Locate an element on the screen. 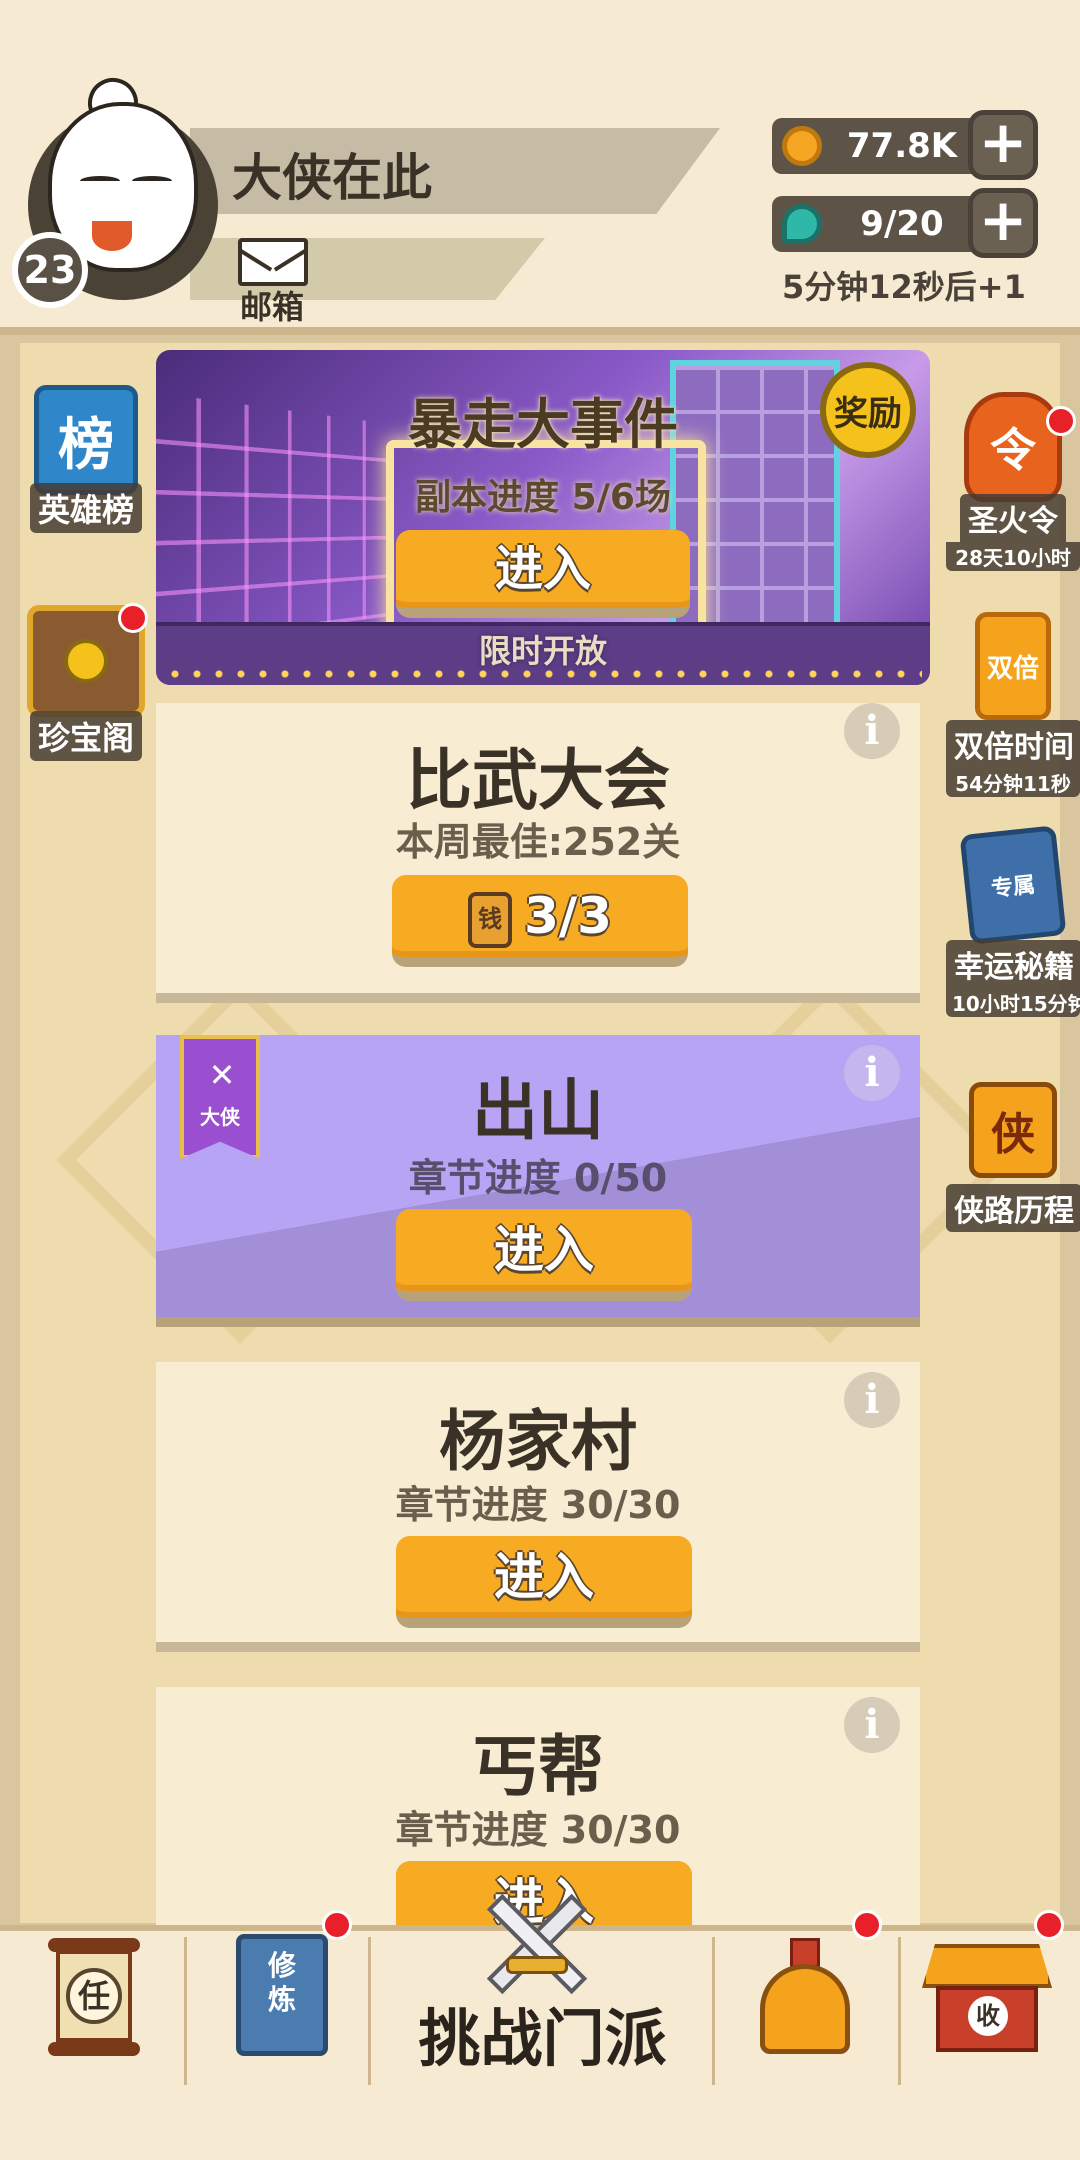  nav-cultivate-button: 修炼 is located at coordinates (282, 1995).